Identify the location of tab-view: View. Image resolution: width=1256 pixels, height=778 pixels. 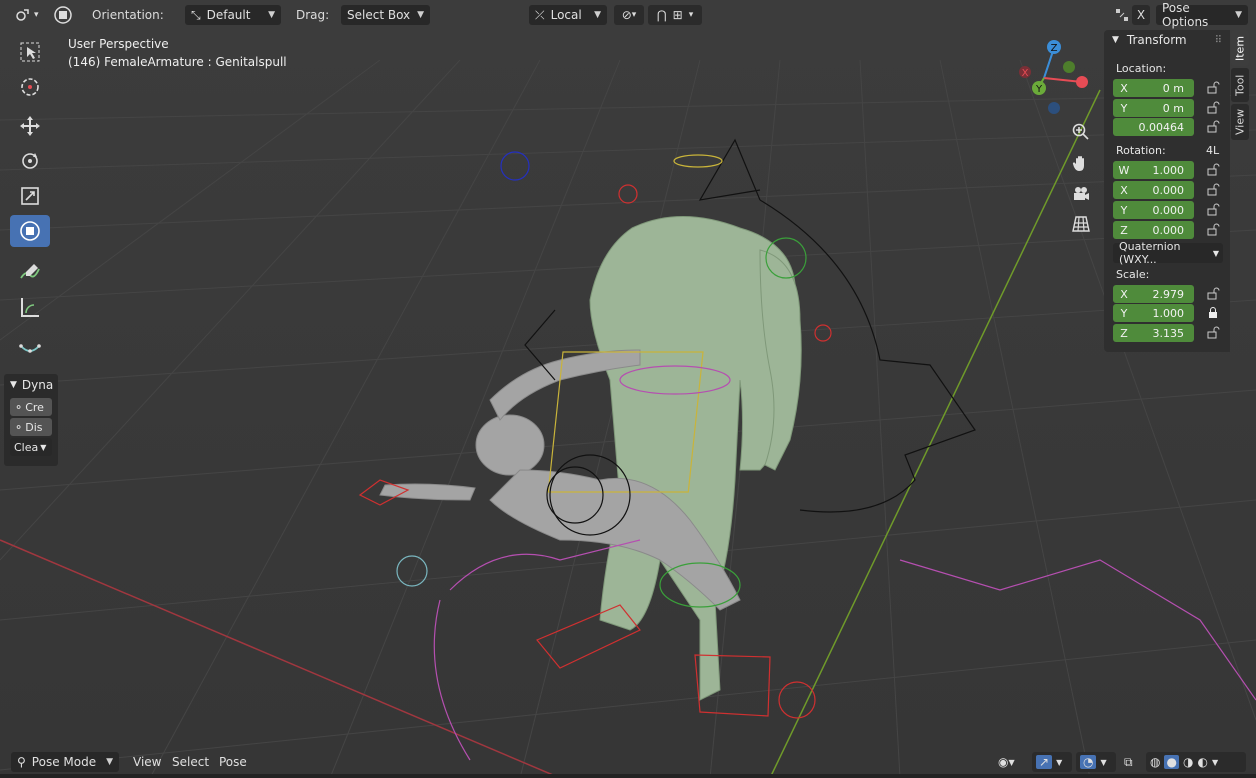
(1240, 122).